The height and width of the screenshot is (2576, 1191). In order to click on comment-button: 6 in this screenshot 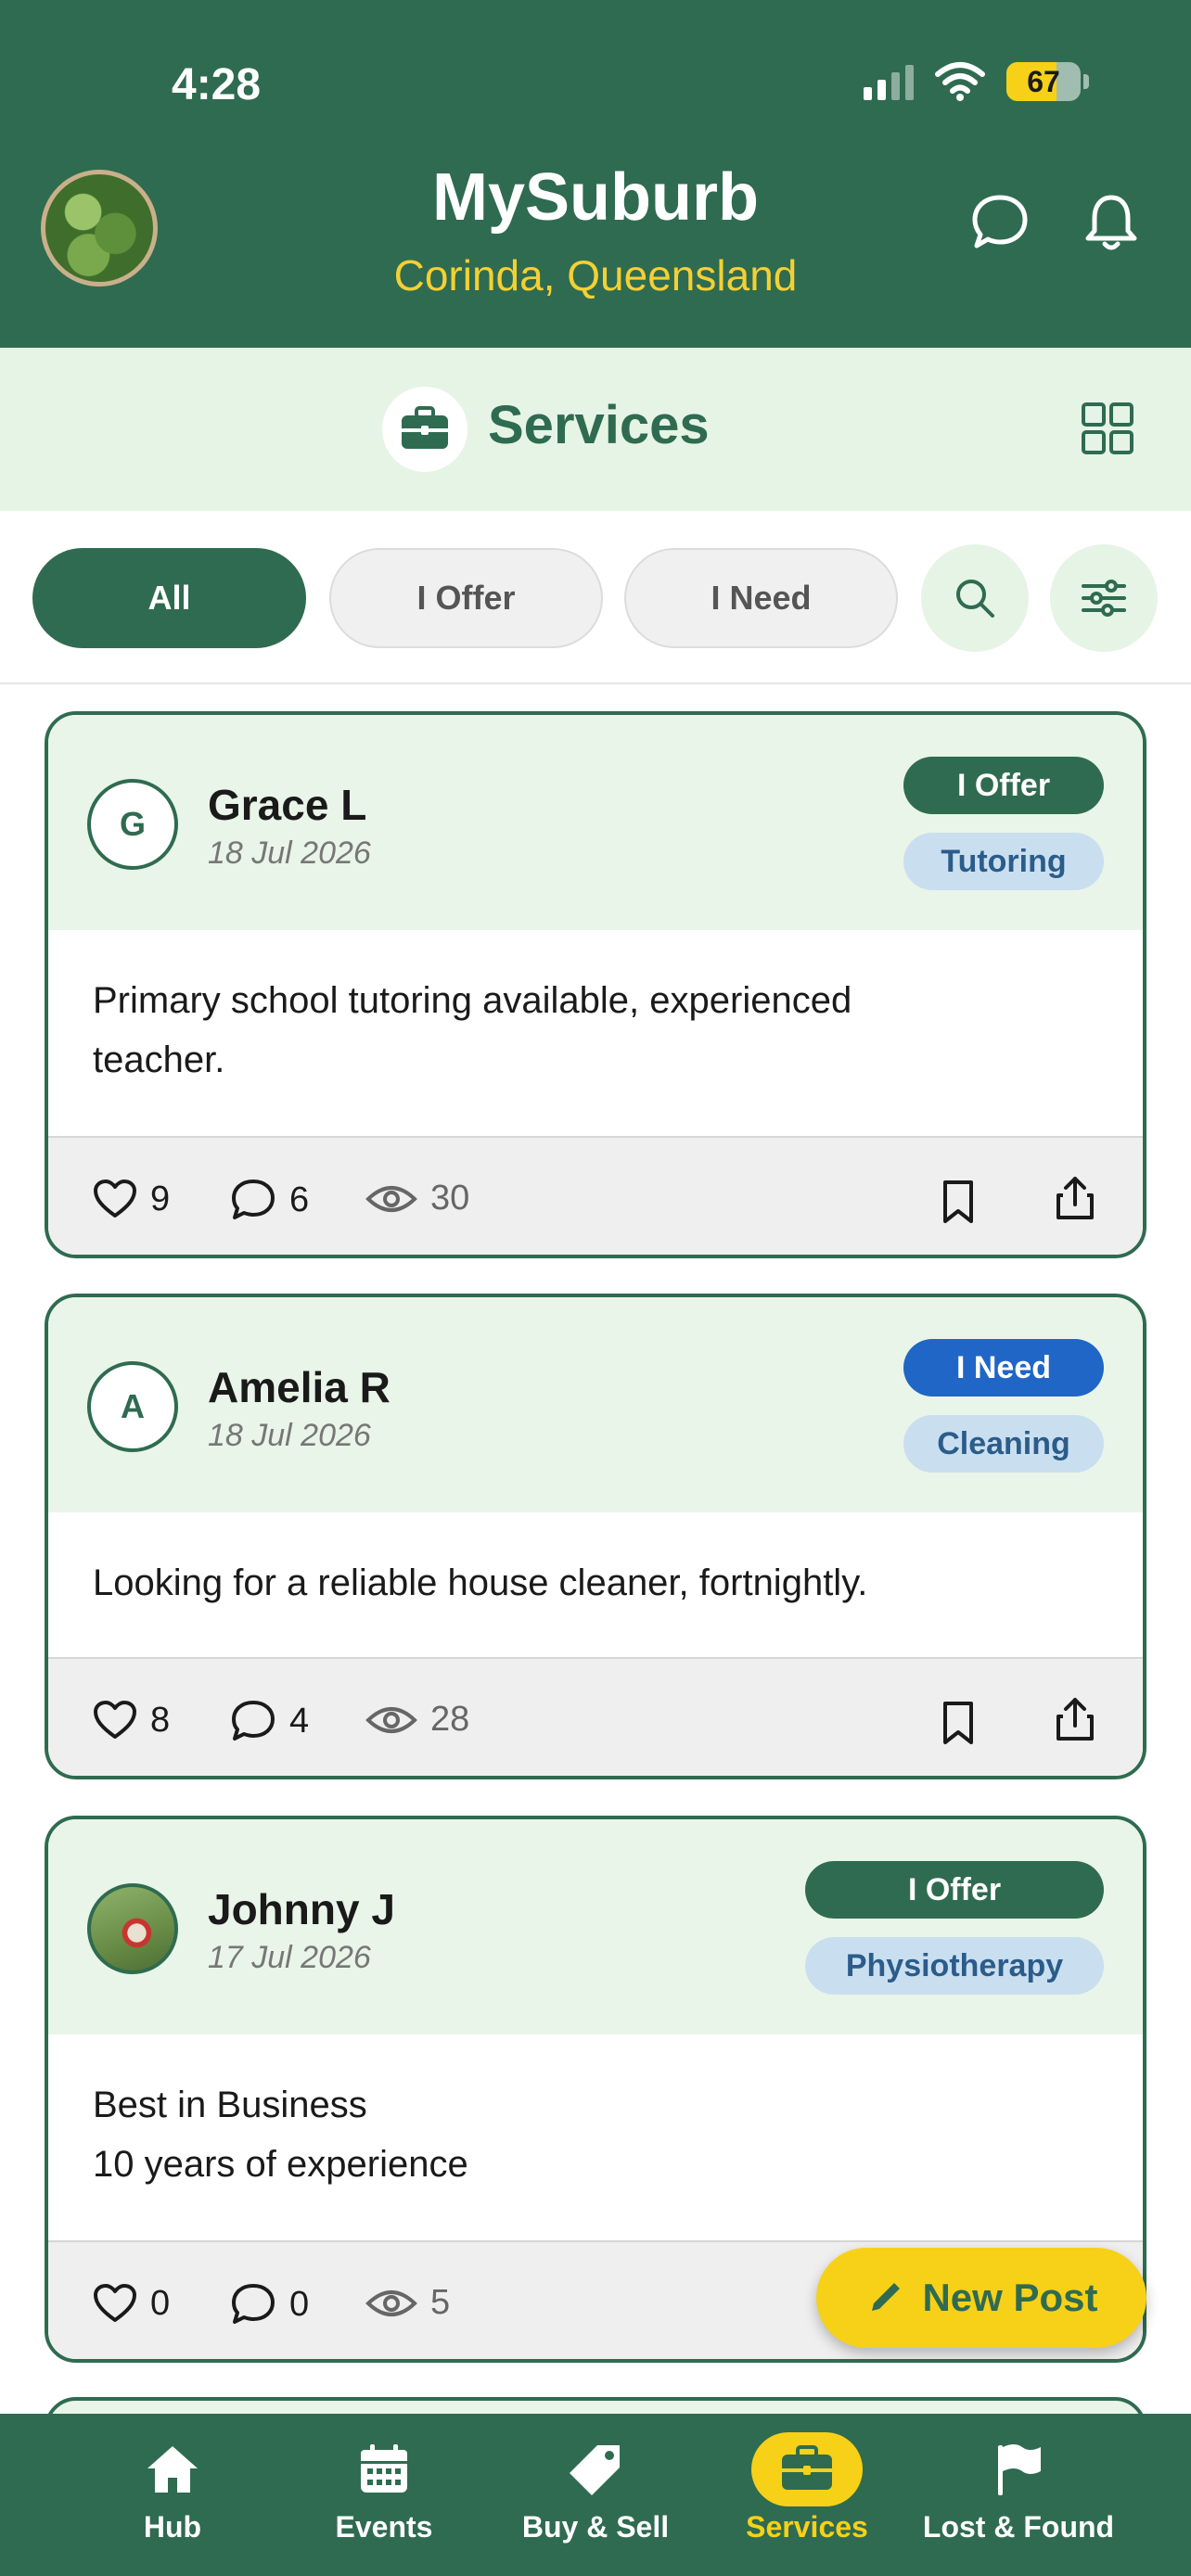, I will do `click(270, 1200)`.